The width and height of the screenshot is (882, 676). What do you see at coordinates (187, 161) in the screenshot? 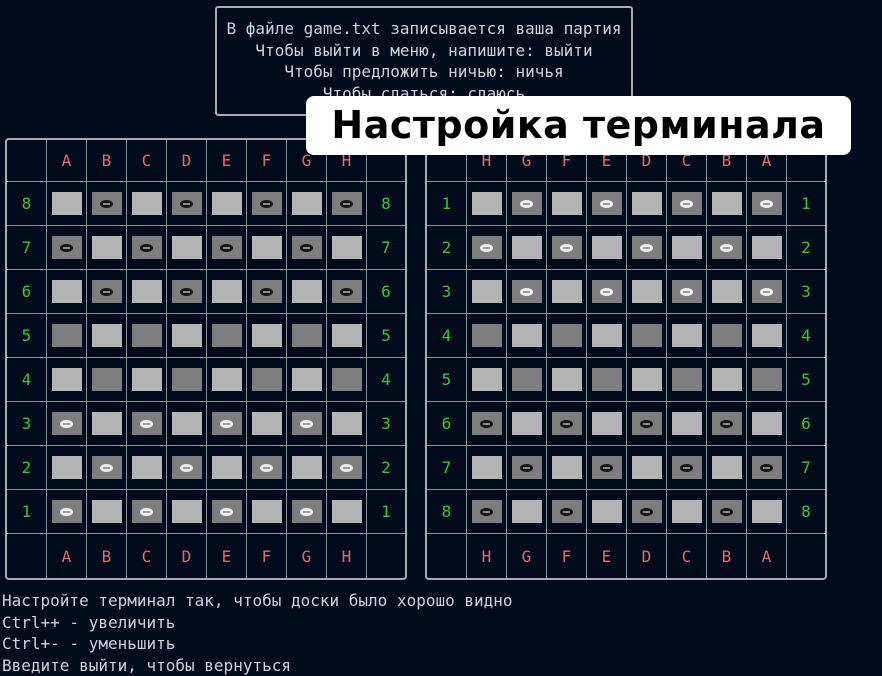
I see `column-label: D` at bounding box center [187, 161].